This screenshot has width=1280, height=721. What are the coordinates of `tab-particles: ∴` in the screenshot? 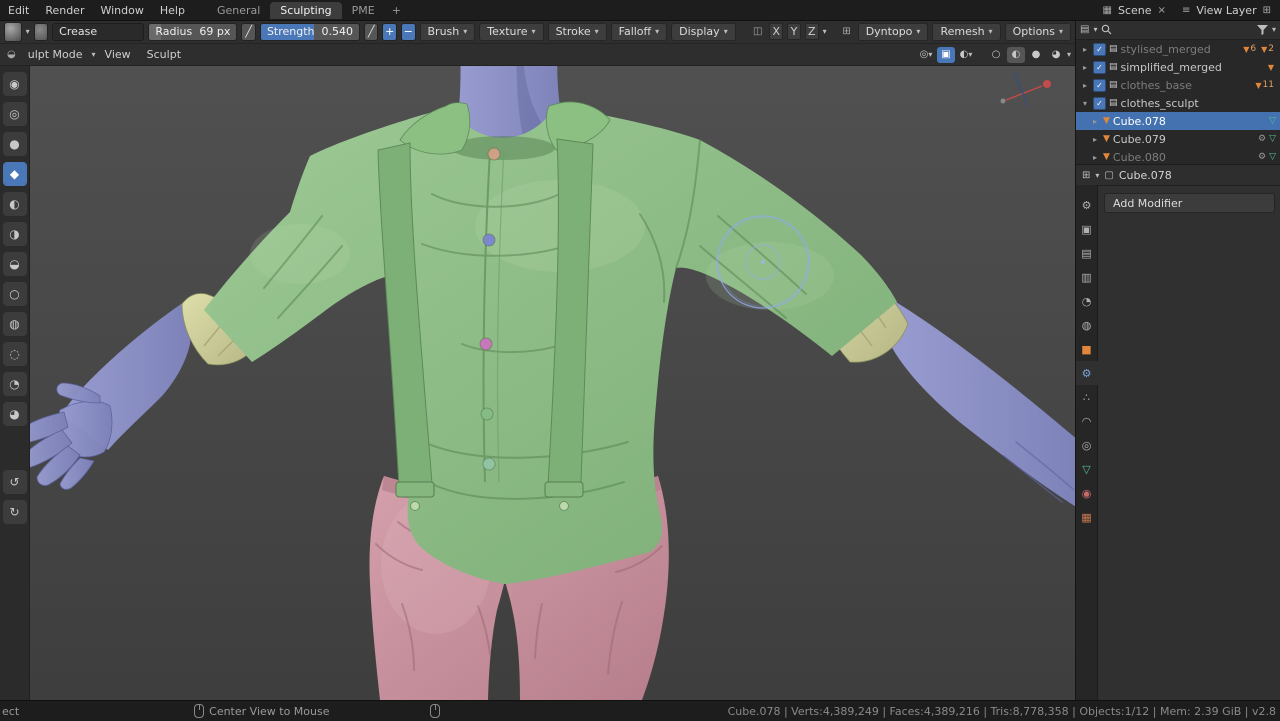 It's located at (1087, 397).